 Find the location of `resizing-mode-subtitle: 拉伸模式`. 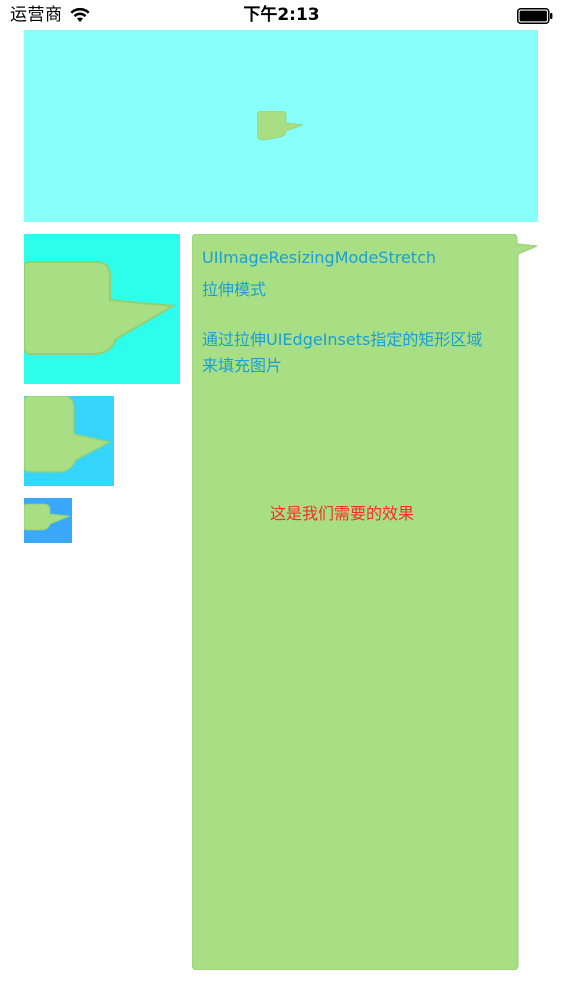

resizing-mode-subtitle: 拉伸模式 is located at coordinates (234, 289).